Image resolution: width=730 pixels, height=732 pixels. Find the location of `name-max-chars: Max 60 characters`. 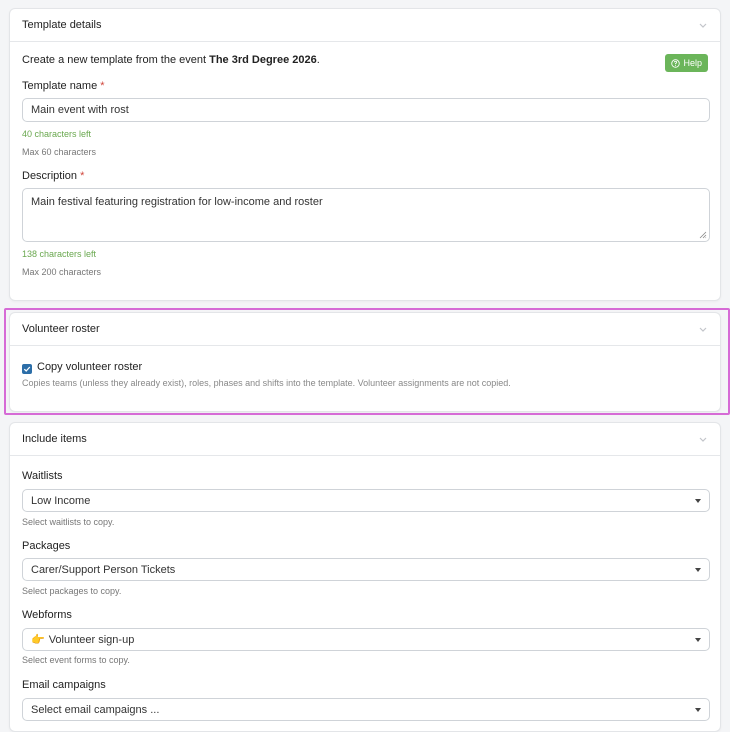

name-max-chars: Max 60 characters is located at coordinates (59, 152).